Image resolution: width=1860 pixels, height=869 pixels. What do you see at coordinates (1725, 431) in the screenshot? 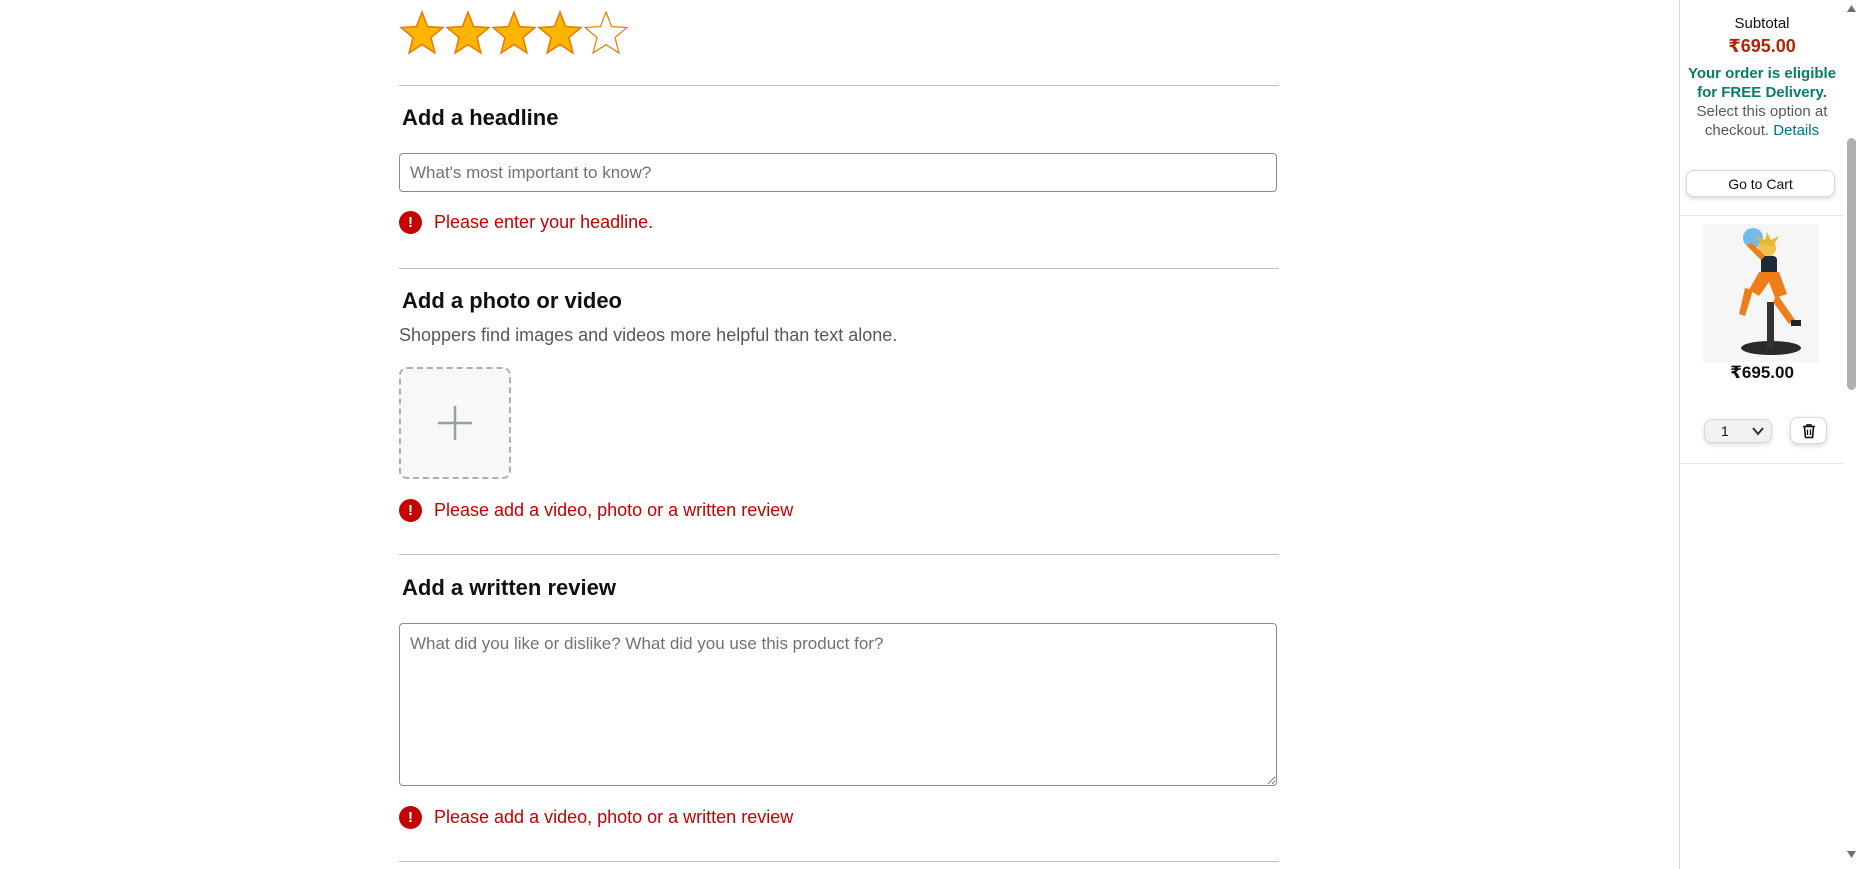
I see `quantity-value: 1` at bounding box center [1725, 431].